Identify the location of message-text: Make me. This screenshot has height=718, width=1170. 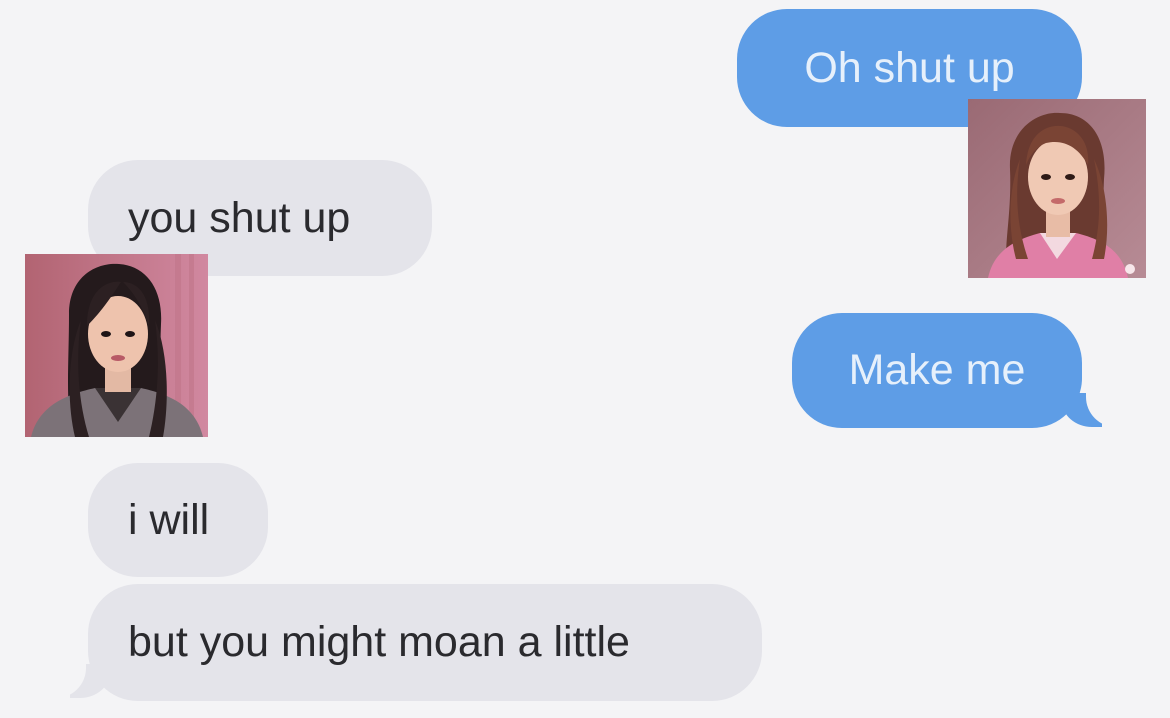
(937, 370).